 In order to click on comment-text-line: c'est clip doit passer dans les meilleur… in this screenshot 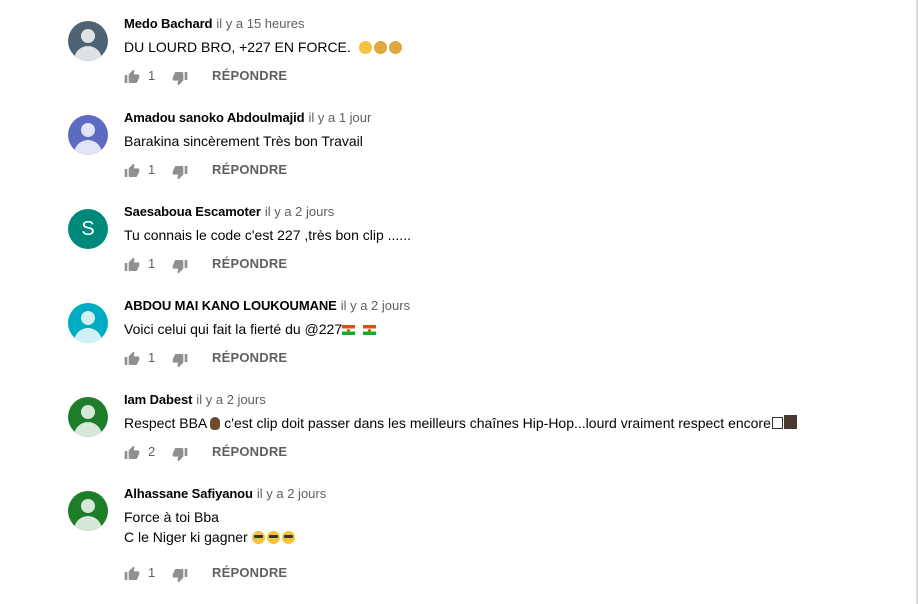, I will do `click(497, 423)`.